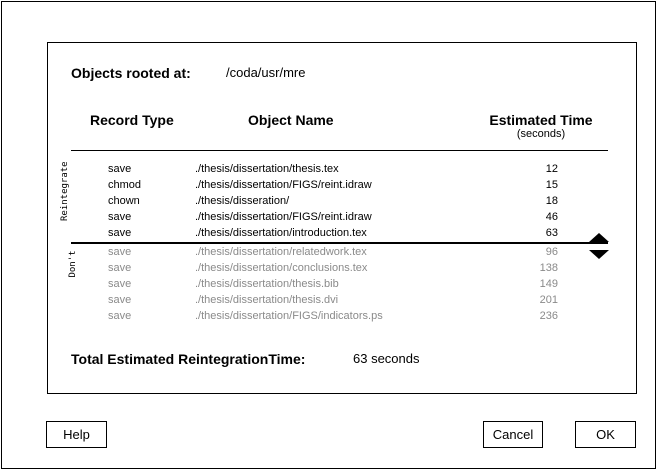 This screenshot has width=659, height=472. What do you see at coordinates (267, 284) in the screenshot?
I see `object-name-cell: ./thesis/dissertation/thesis.bib` at bounding box center [267, 284].